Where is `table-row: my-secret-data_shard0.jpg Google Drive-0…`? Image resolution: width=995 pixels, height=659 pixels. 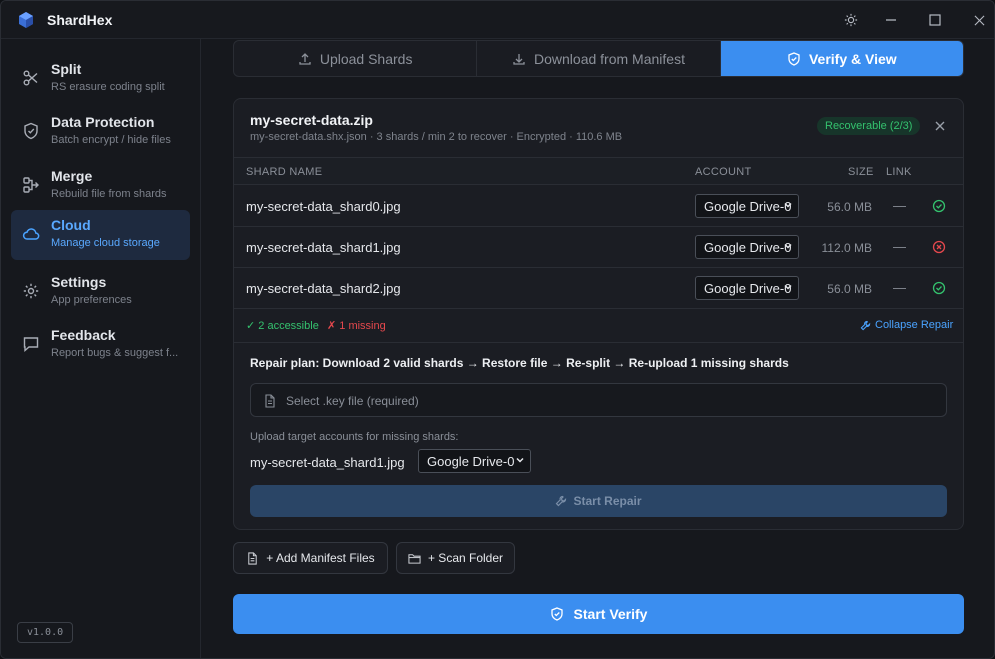 table-row: my-secret-data_shard0.jpg Google Drive-0… is located at coordinates (598, 206).